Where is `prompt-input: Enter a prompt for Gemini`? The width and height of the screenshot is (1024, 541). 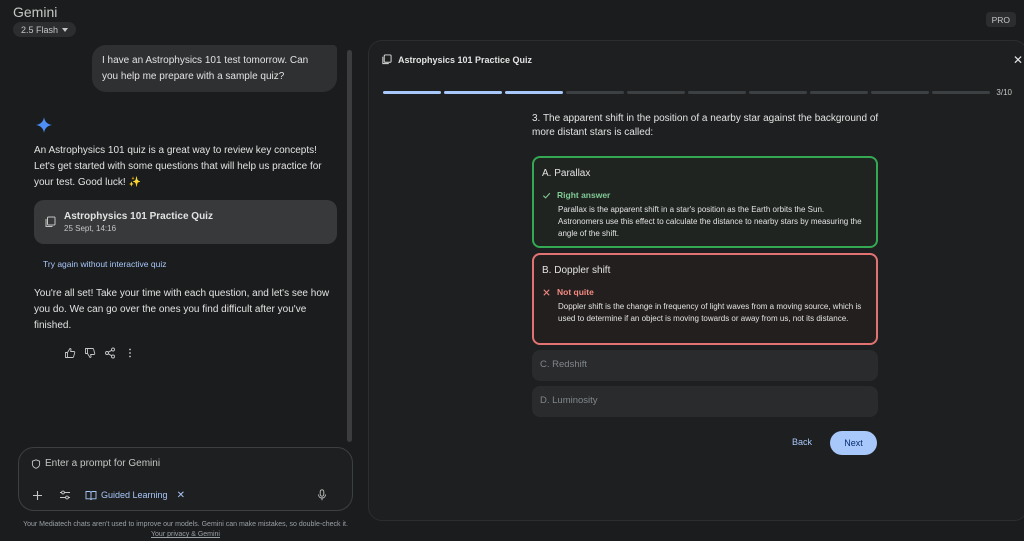
prompt-input: Enter a prompt for Gemini is located at coordinates (95, 463).